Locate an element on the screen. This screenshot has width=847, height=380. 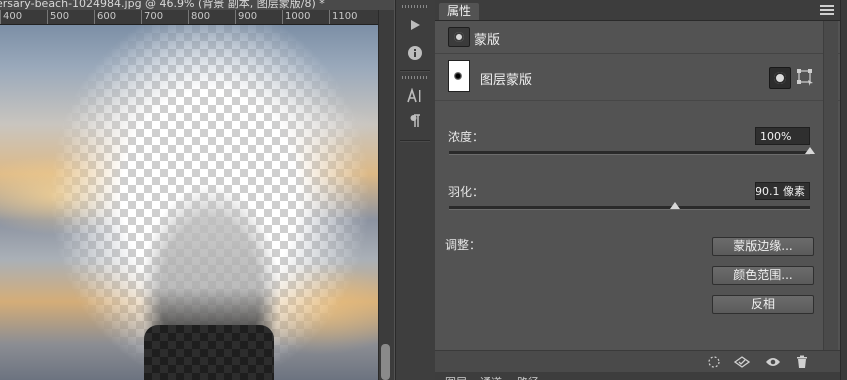
info-icon is located at coordinates (415, 53).